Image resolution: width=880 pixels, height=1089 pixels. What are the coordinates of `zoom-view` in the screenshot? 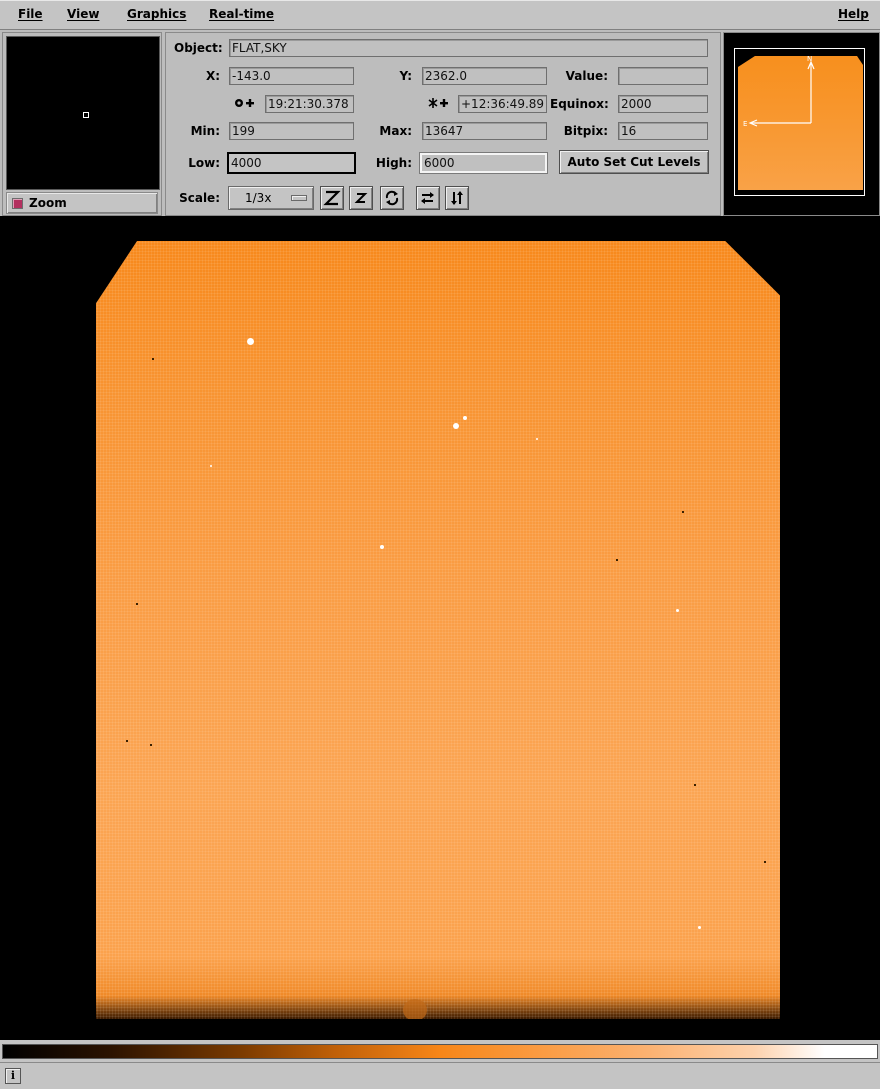 It's located at (83, 113).